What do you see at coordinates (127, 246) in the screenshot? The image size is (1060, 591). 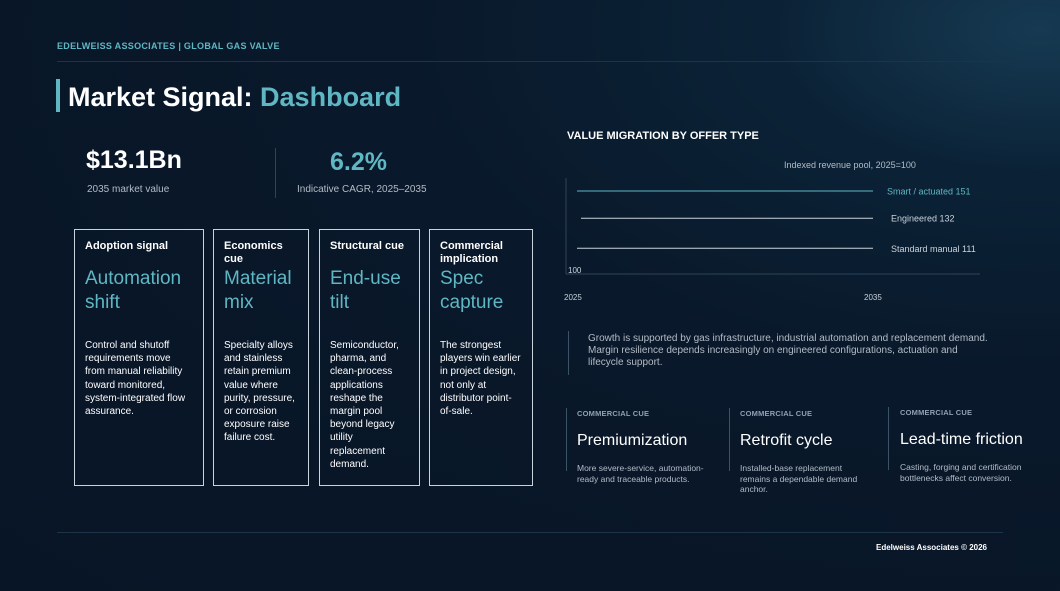 I see `card-heading: Adoption signal` at bounding box center [127, 246].